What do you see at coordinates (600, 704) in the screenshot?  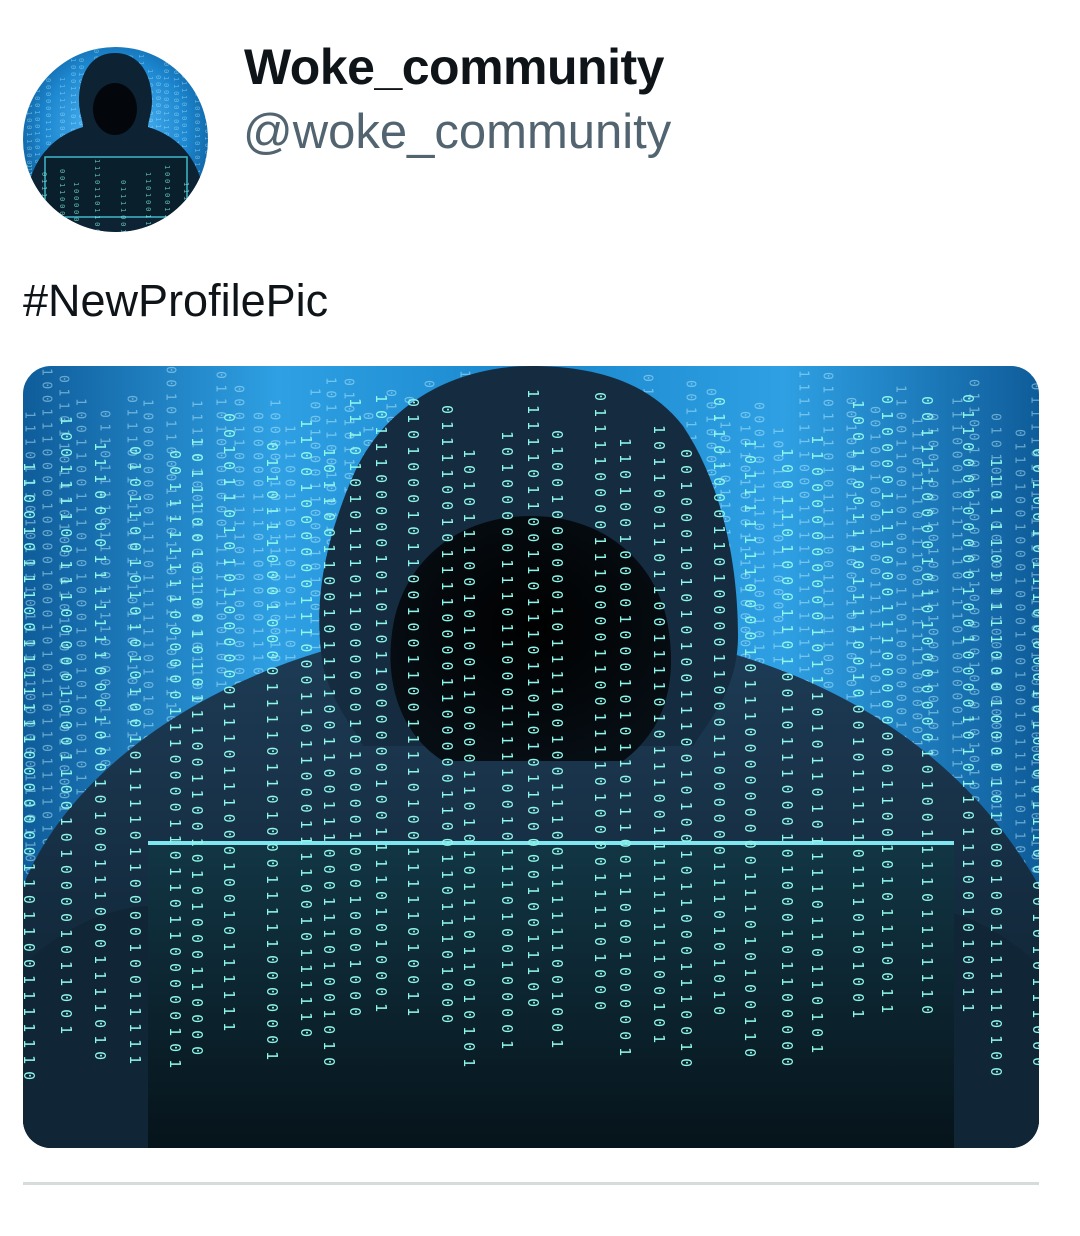 I see `binary-code-column: 011110000111000011001111010000111101000` at bounding box center [600, 704].